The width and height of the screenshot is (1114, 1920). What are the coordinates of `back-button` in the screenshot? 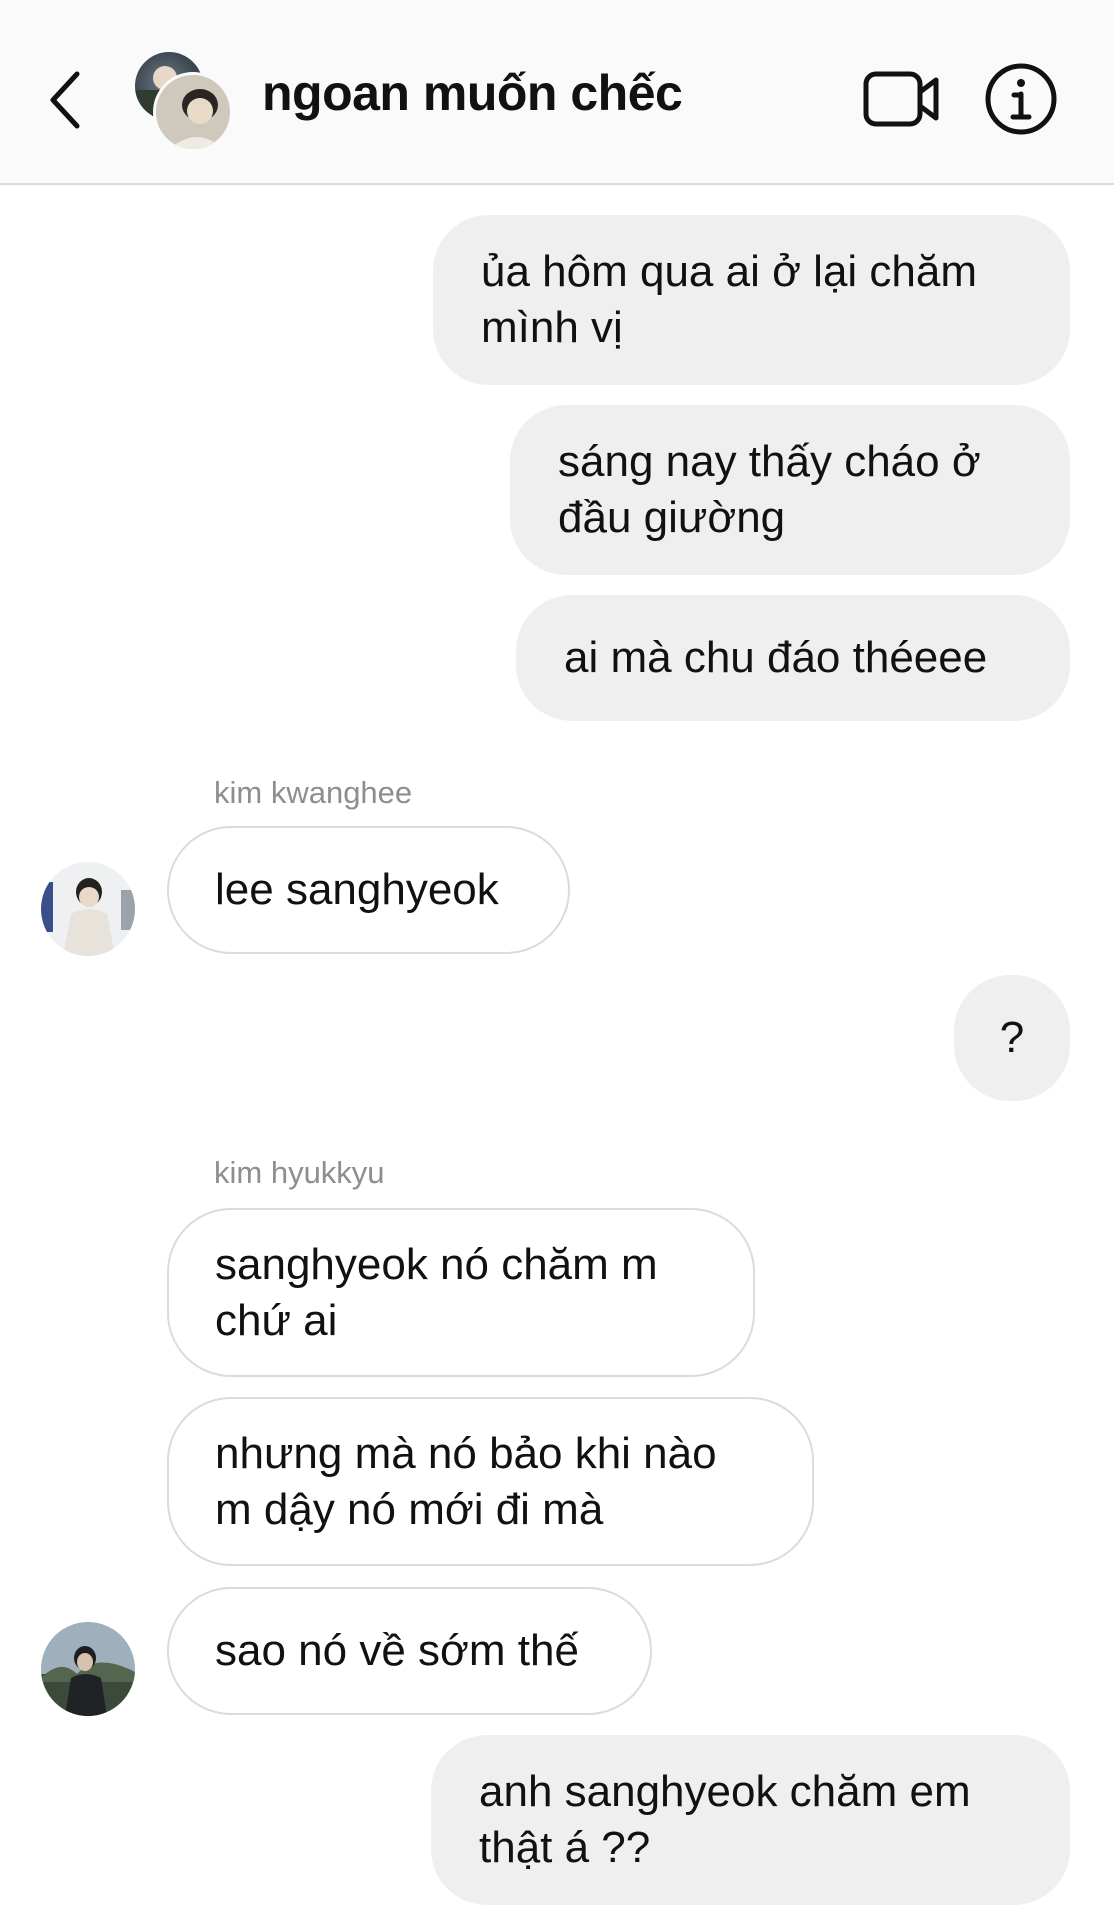 It's located at (65, 100).